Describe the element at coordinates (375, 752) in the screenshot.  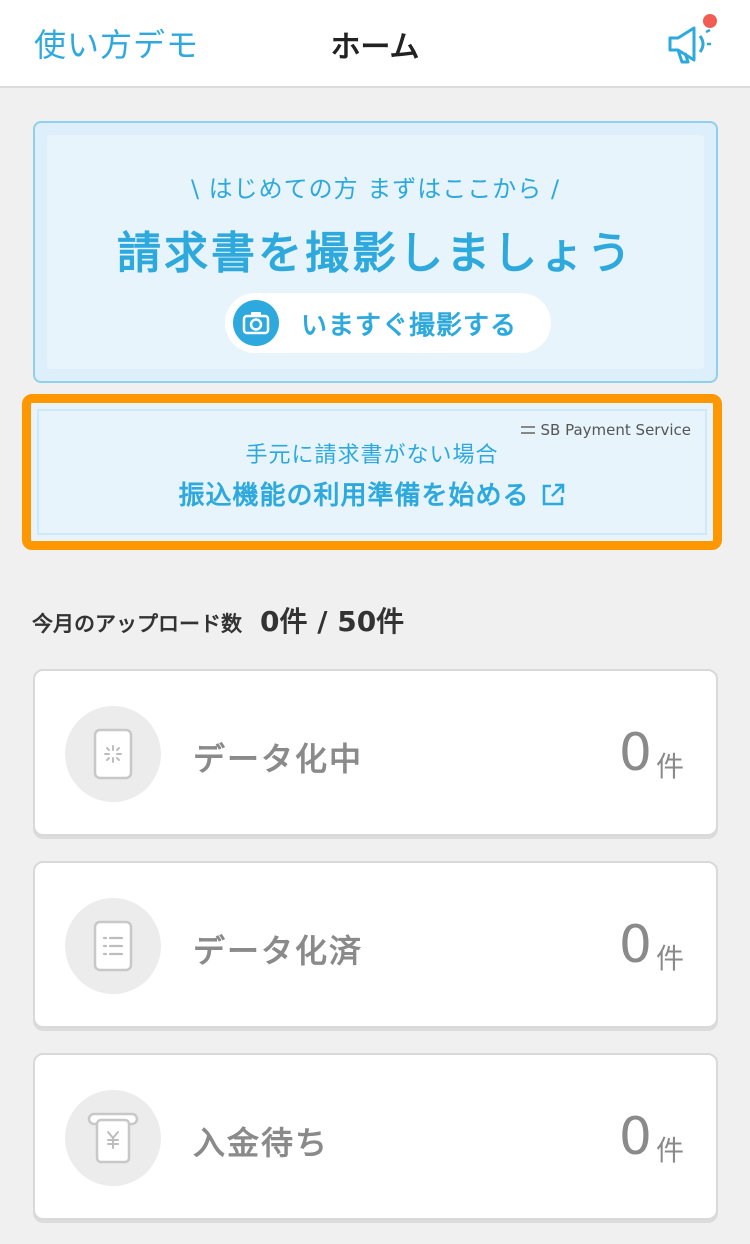
I see `status-card-processing: データ化中 0 件` at that location.